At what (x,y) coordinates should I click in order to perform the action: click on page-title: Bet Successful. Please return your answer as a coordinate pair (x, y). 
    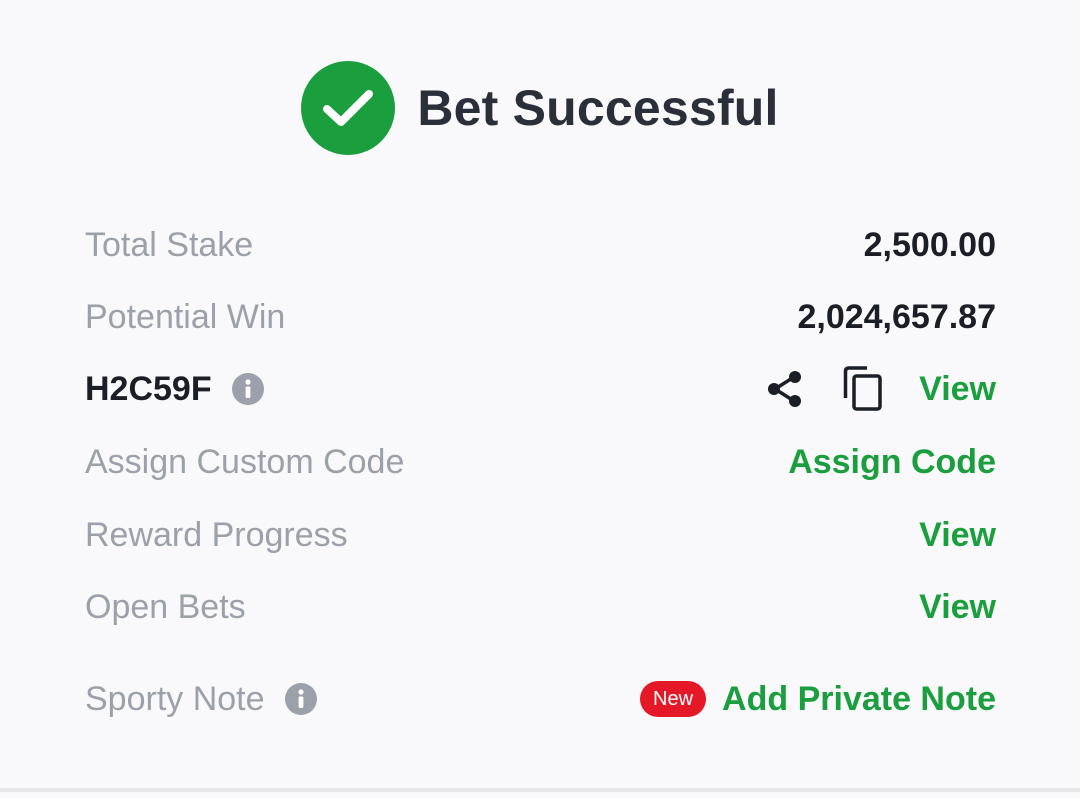
    Looking at the image, I should click on (598, 108).